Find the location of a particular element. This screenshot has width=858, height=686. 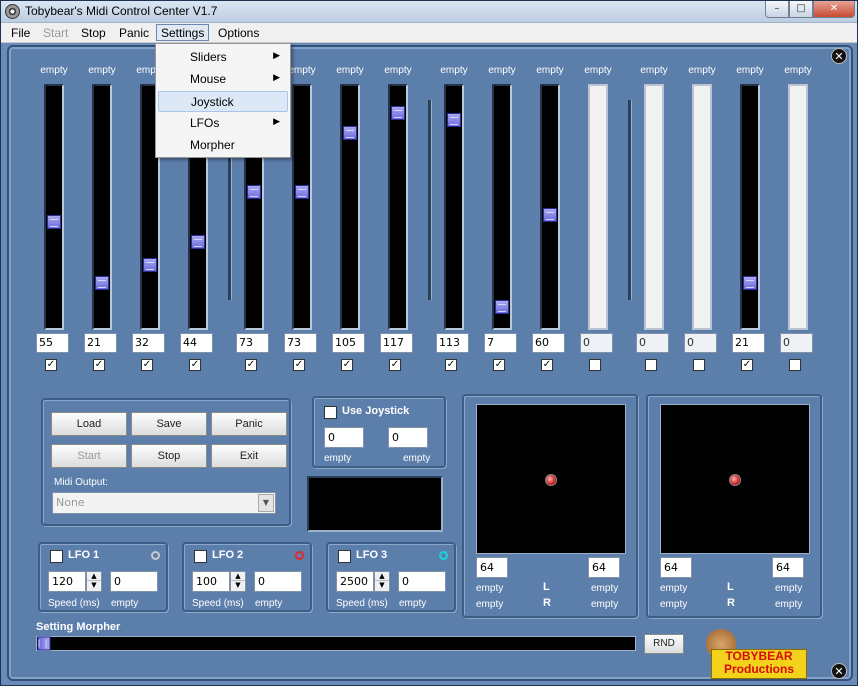

dd-morpher: Morpher is located at coordinates (223, 145).